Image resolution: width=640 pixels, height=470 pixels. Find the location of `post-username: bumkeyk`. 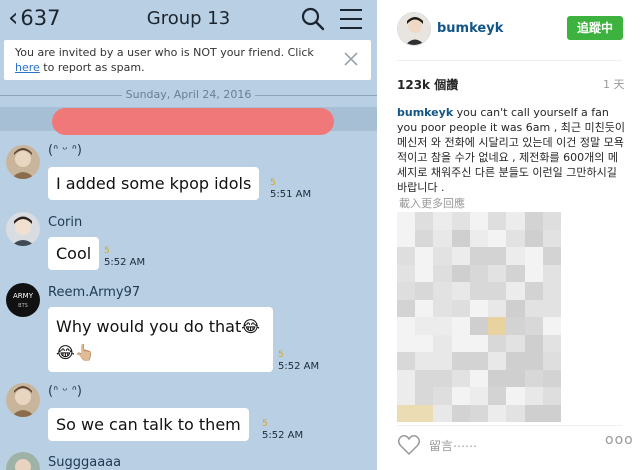

post-username: bumkeyk is located at coordinates (470, 28).